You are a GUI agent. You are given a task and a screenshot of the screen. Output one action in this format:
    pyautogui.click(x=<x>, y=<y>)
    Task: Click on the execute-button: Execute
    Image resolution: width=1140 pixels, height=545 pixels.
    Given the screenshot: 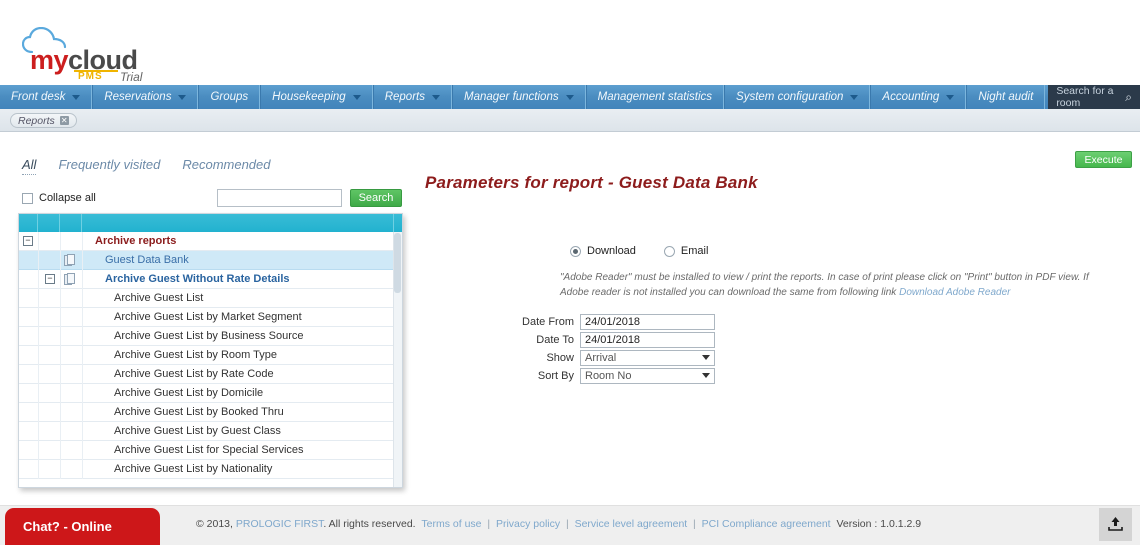 What is the action you would take?
    pyautogui.click(x=1103, y=159)
    